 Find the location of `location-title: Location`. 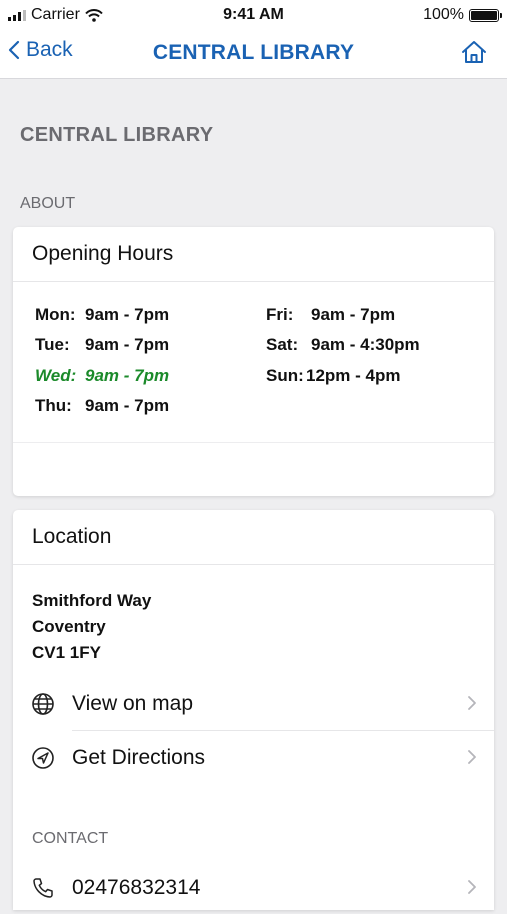

location-title: Location is located at coordinates (253, 537).